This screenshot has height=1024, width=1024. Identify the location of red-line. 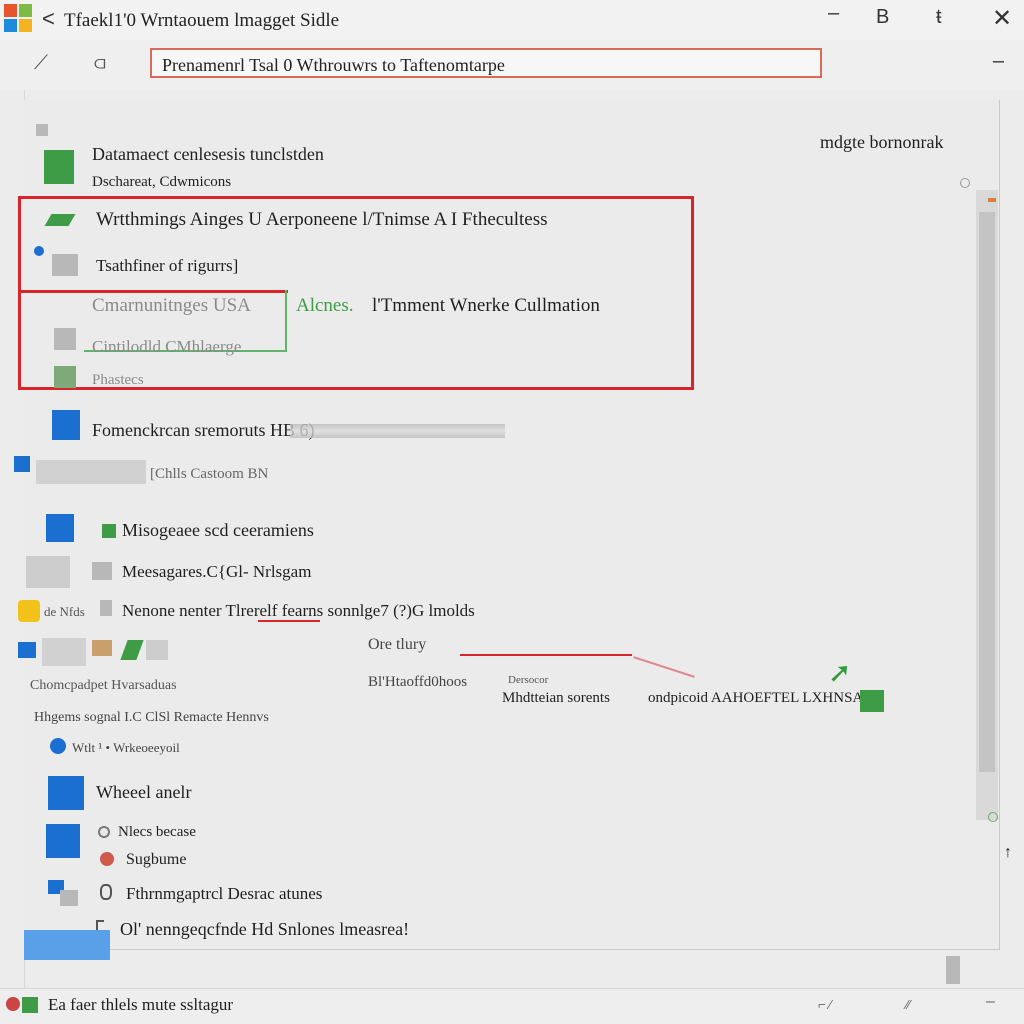
(546, 655).